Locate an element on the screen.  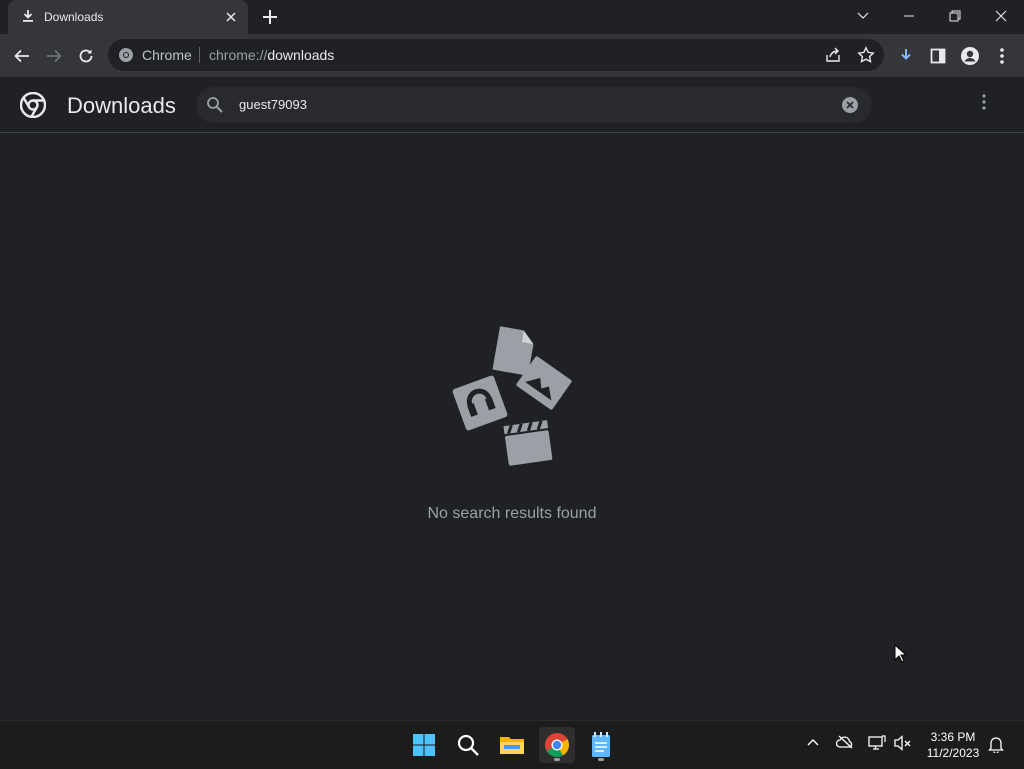
downloads-header: Downloads guest79093 is located at coordinates (512, 105).